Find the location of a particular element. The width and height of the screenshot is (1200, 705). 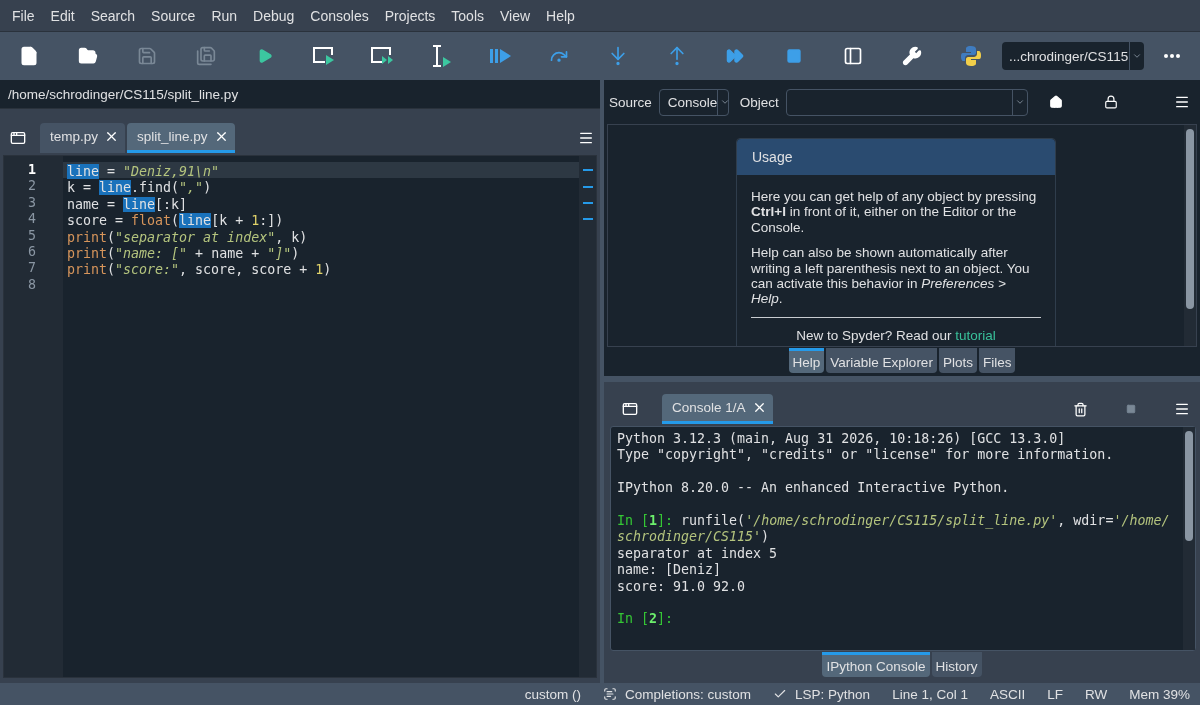

line-number: 2 is located at coordinates (32, 186).